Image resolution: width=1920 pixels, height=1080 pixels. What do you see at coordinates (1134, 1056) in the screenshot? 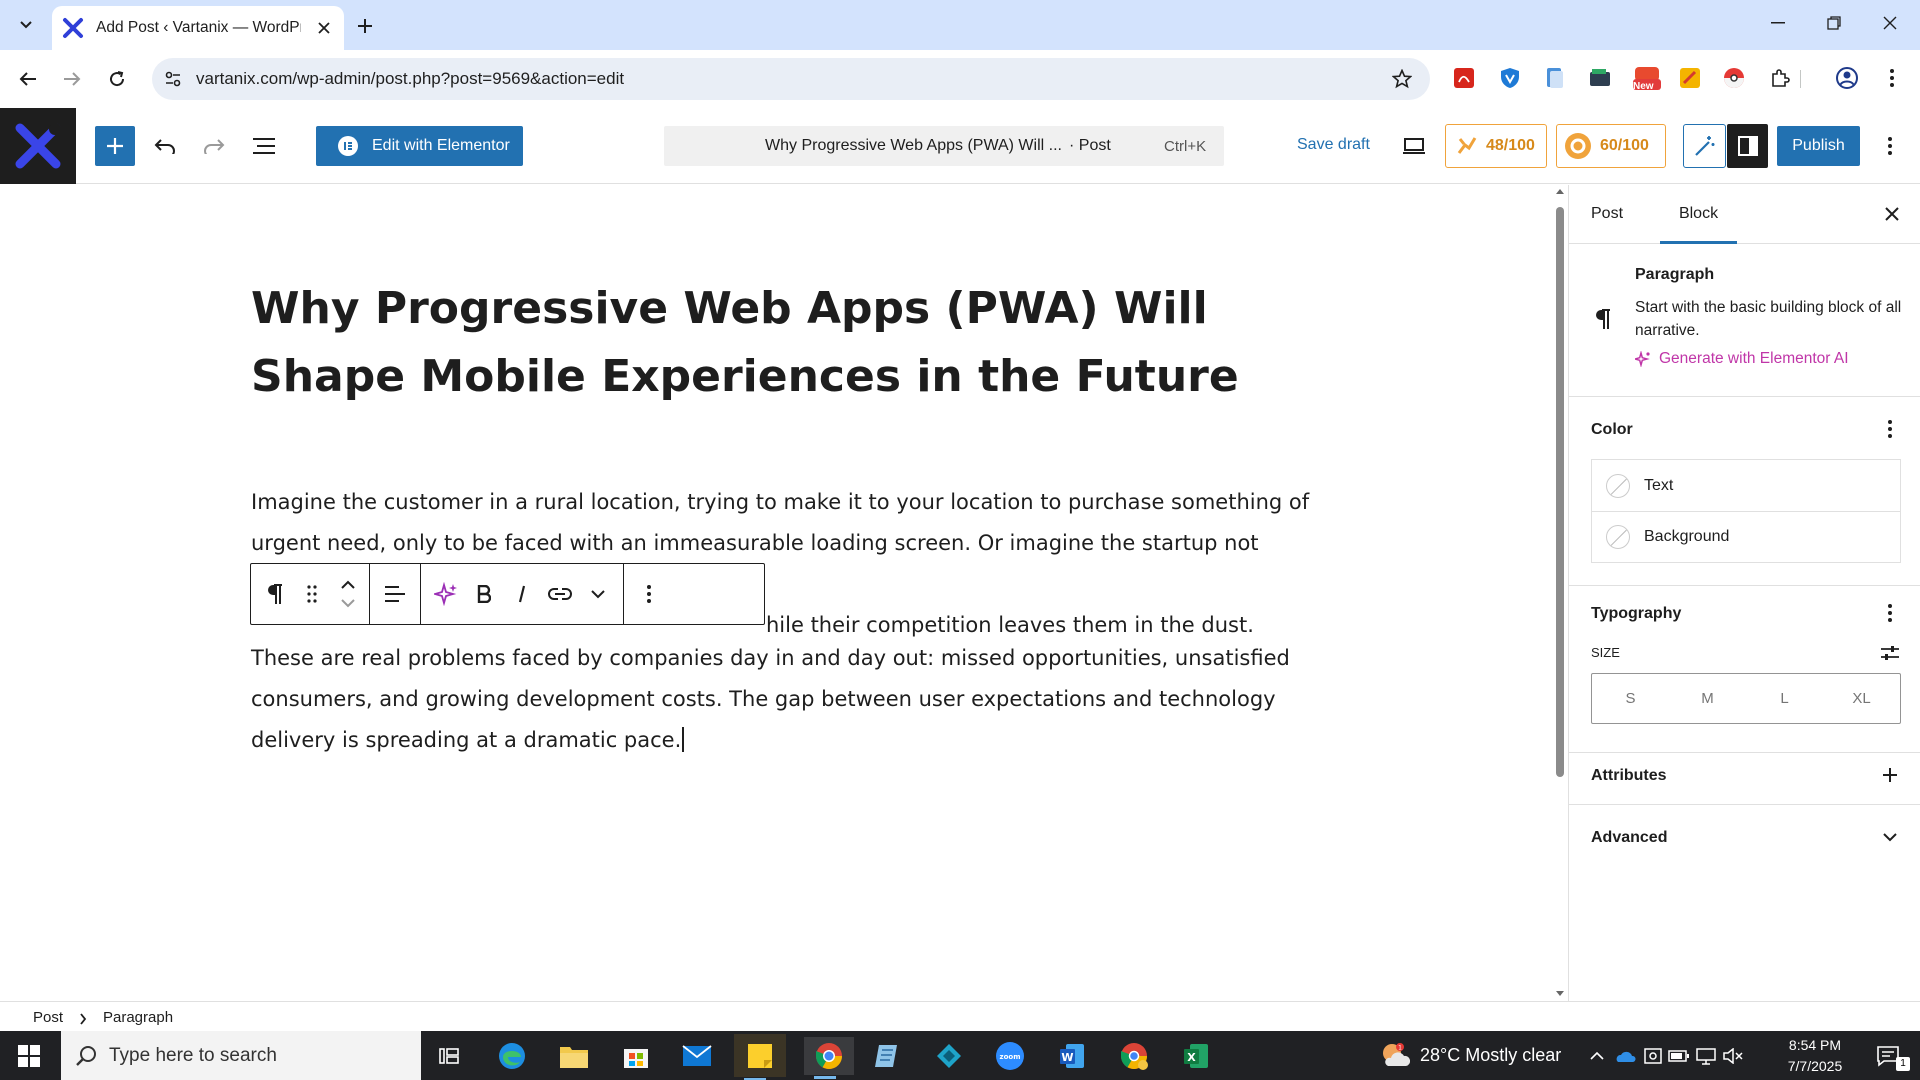
I see `chrome-profile-taskbar-icon` at bounding box center [1134, 1056].